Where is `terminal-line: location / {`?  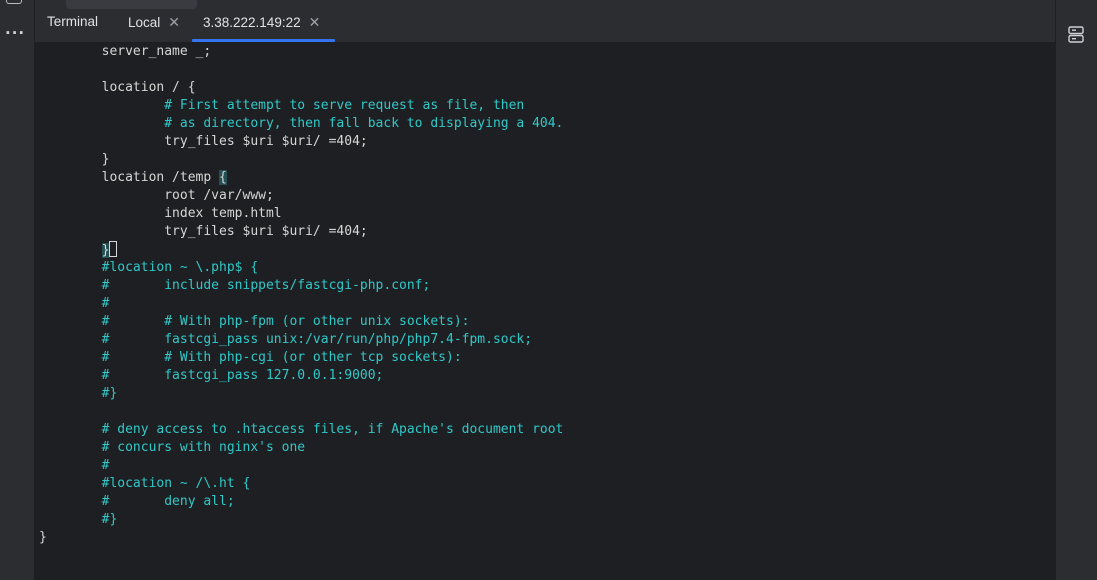 terminal-line: location / { is located at coordinates (117, 87).